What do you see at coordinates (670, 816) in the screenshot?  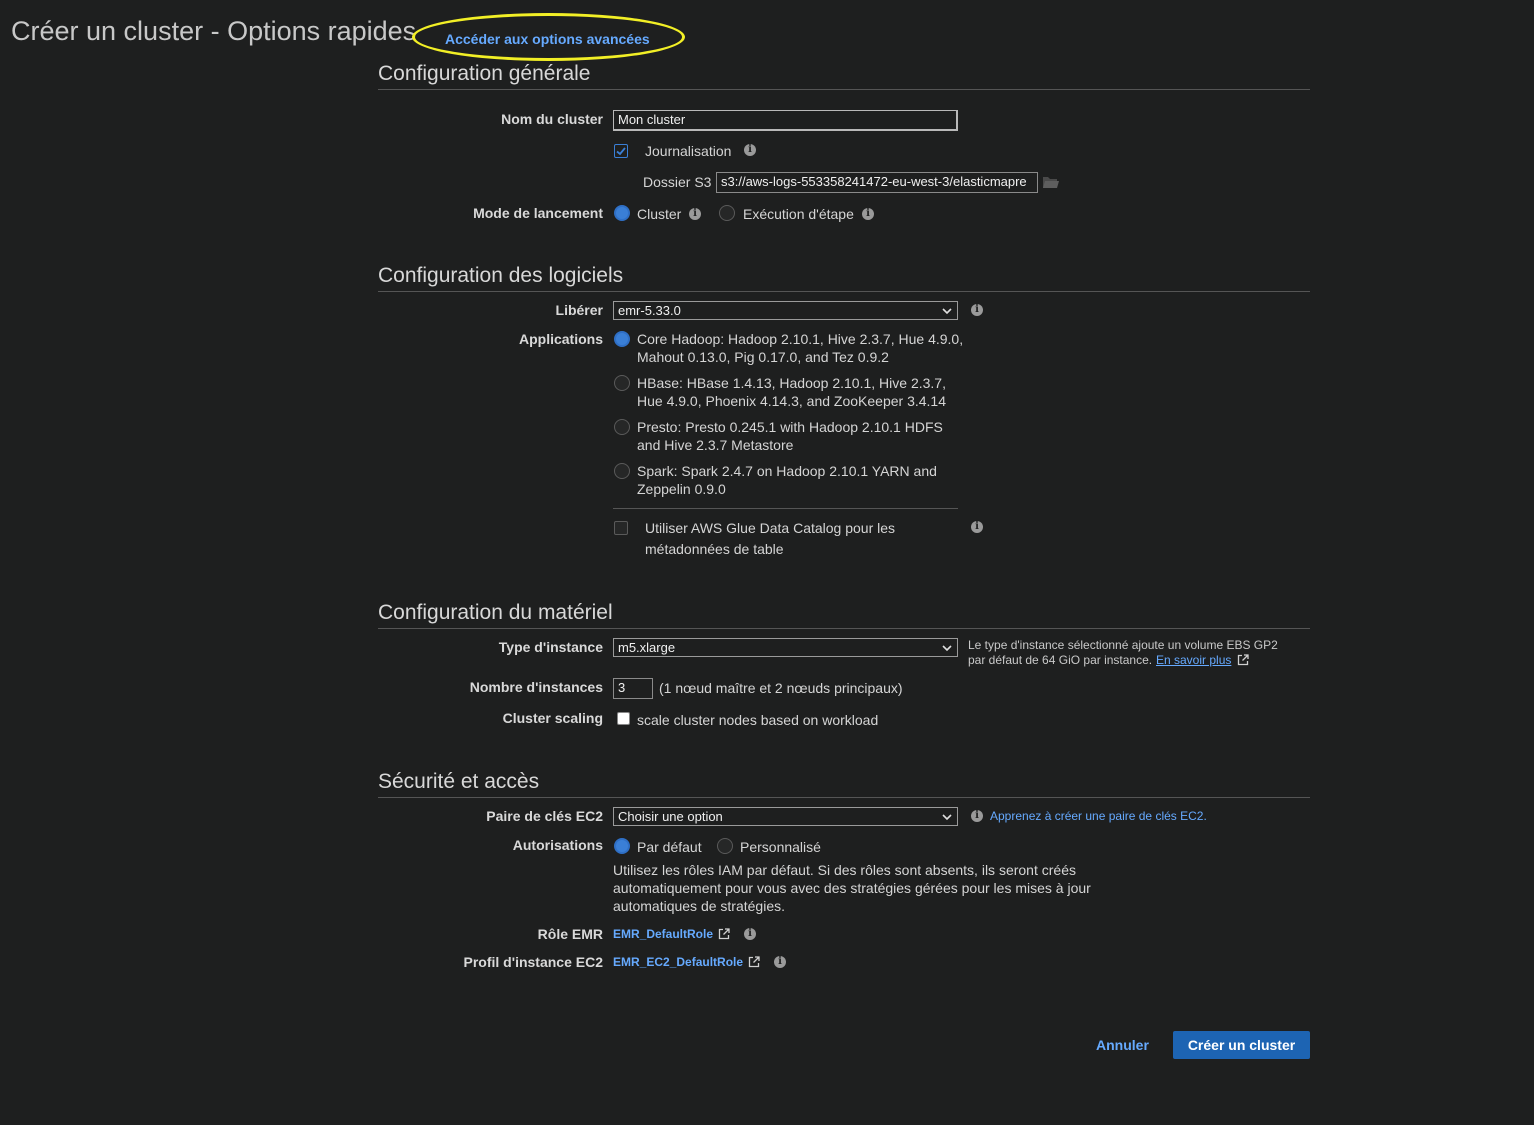 I see `keypair-select-value: Choisir une option` at bounding box center [670, 816].